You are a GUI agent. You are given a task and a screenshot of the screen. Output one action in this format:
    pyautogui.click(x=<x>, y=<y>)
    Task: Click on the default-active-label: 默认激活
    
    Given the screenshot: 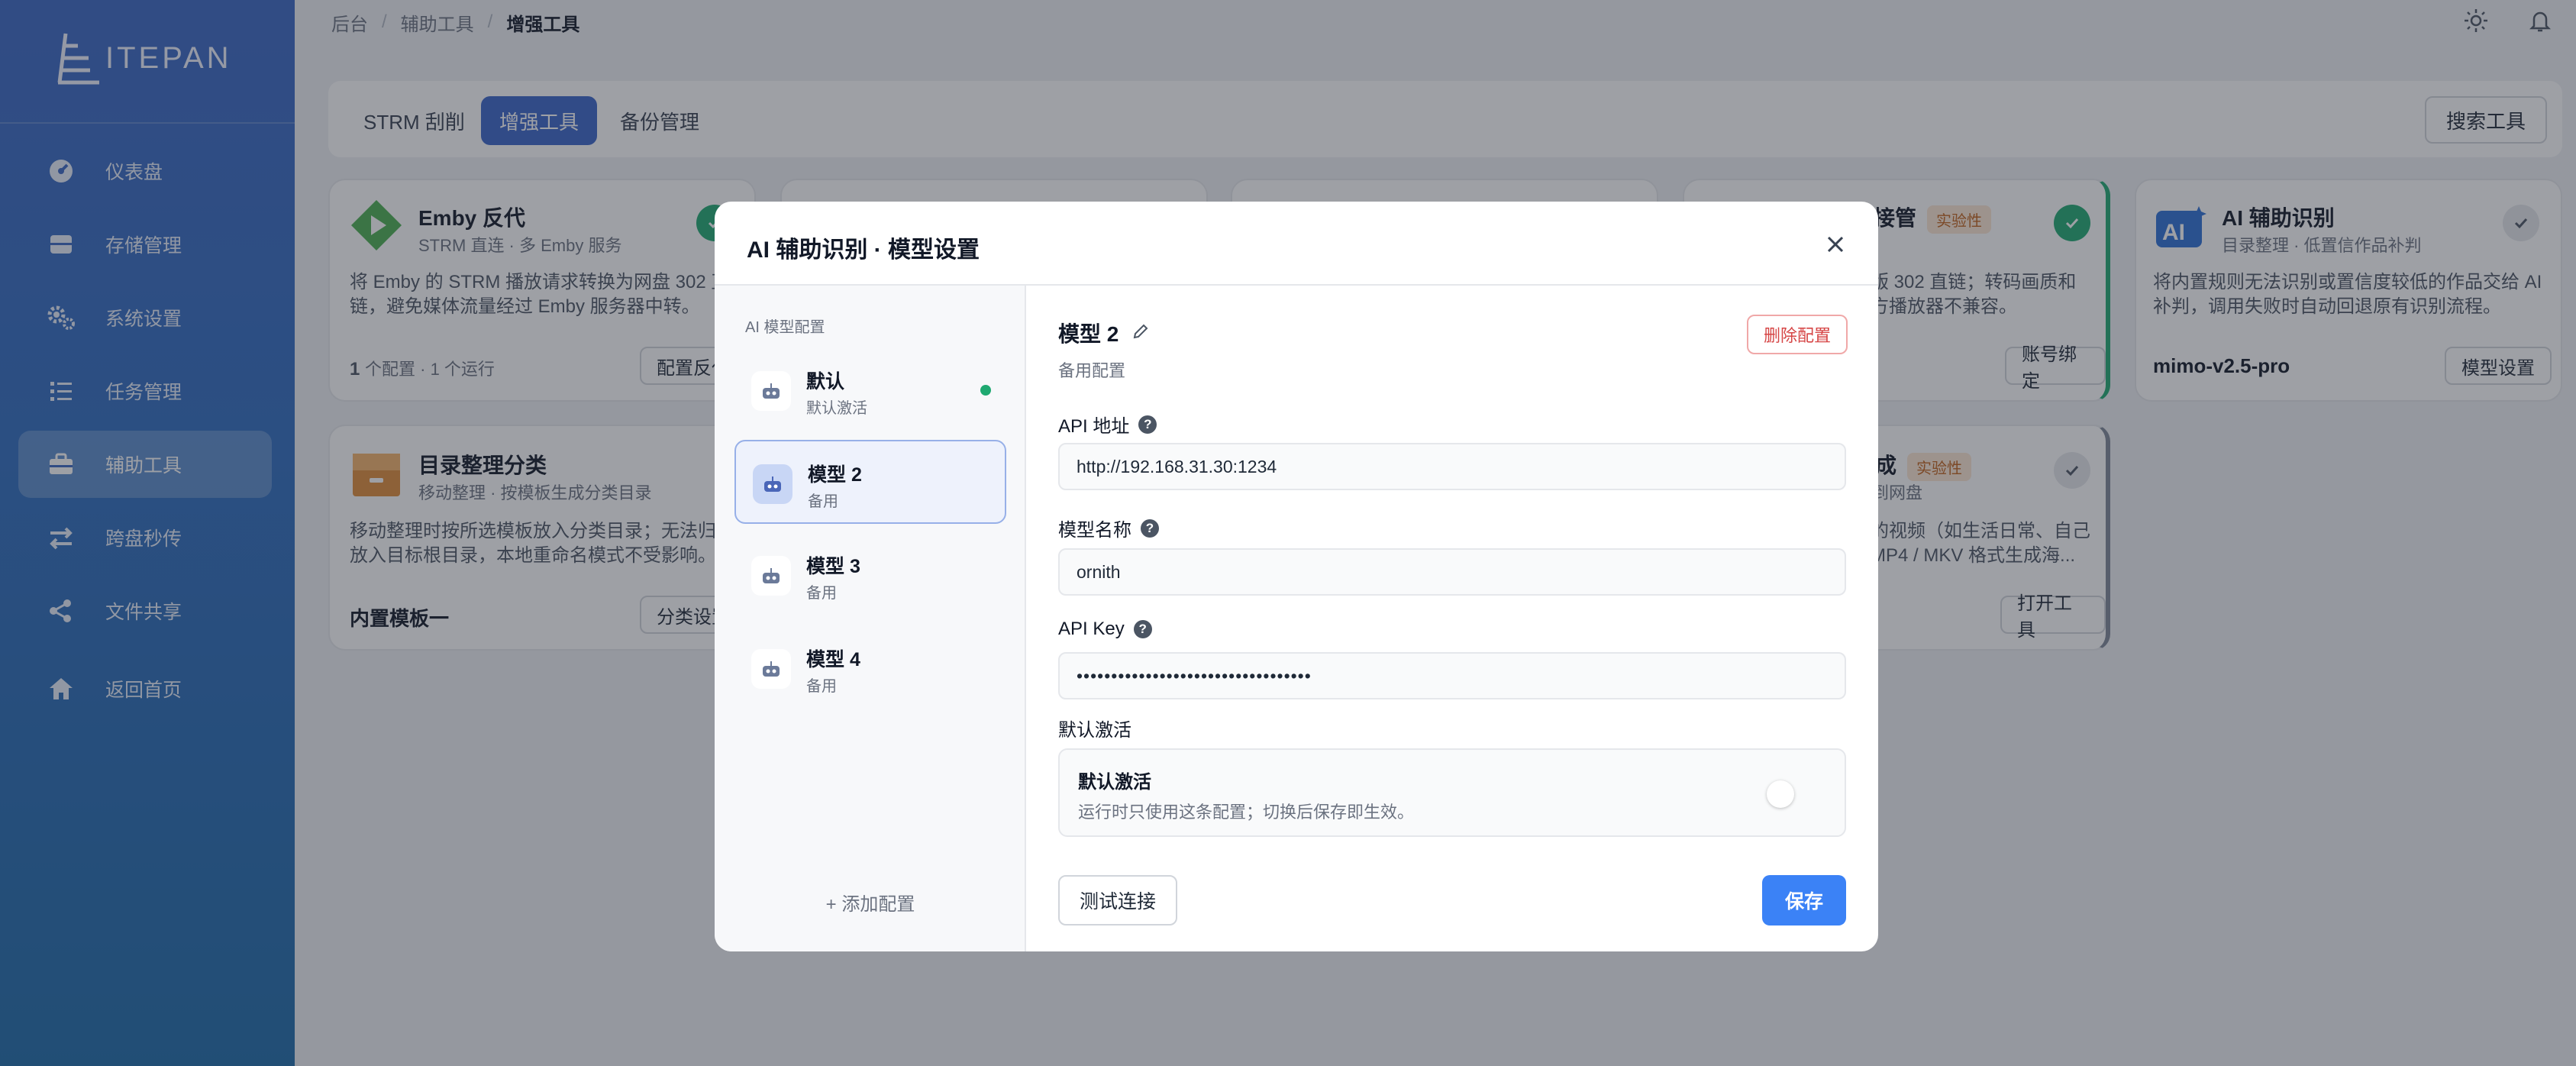 What is the action you would take?
    pyautogui.click(x=1094, y=730)
    